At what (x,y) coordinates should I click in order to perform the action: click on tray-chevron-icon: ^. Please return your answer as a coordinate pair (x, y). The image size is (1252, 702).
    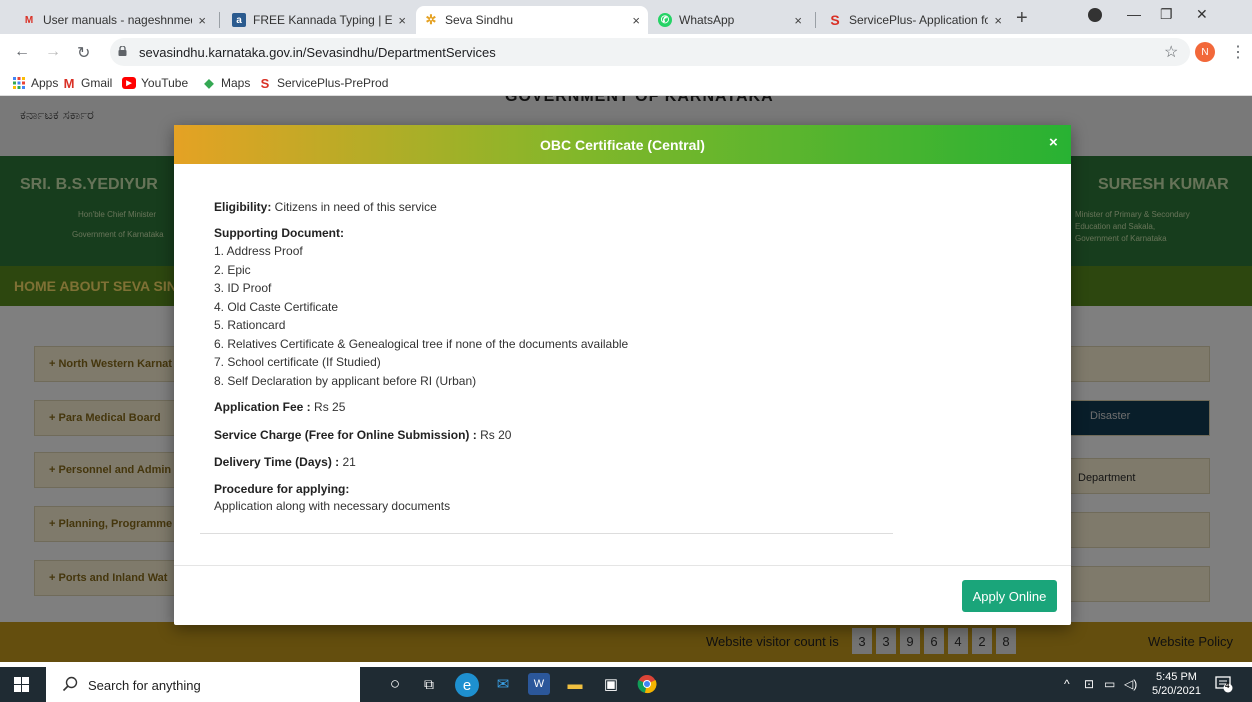
    Looking at the image, I should click on (1067, 684).